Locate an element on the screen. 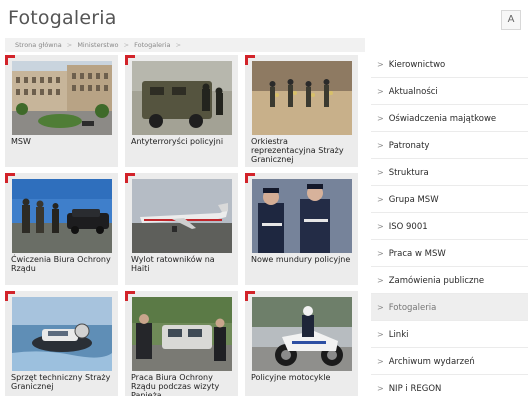 This screenshot has width=528, height=396. marching-band-photo is located at coordinates (302, 98).